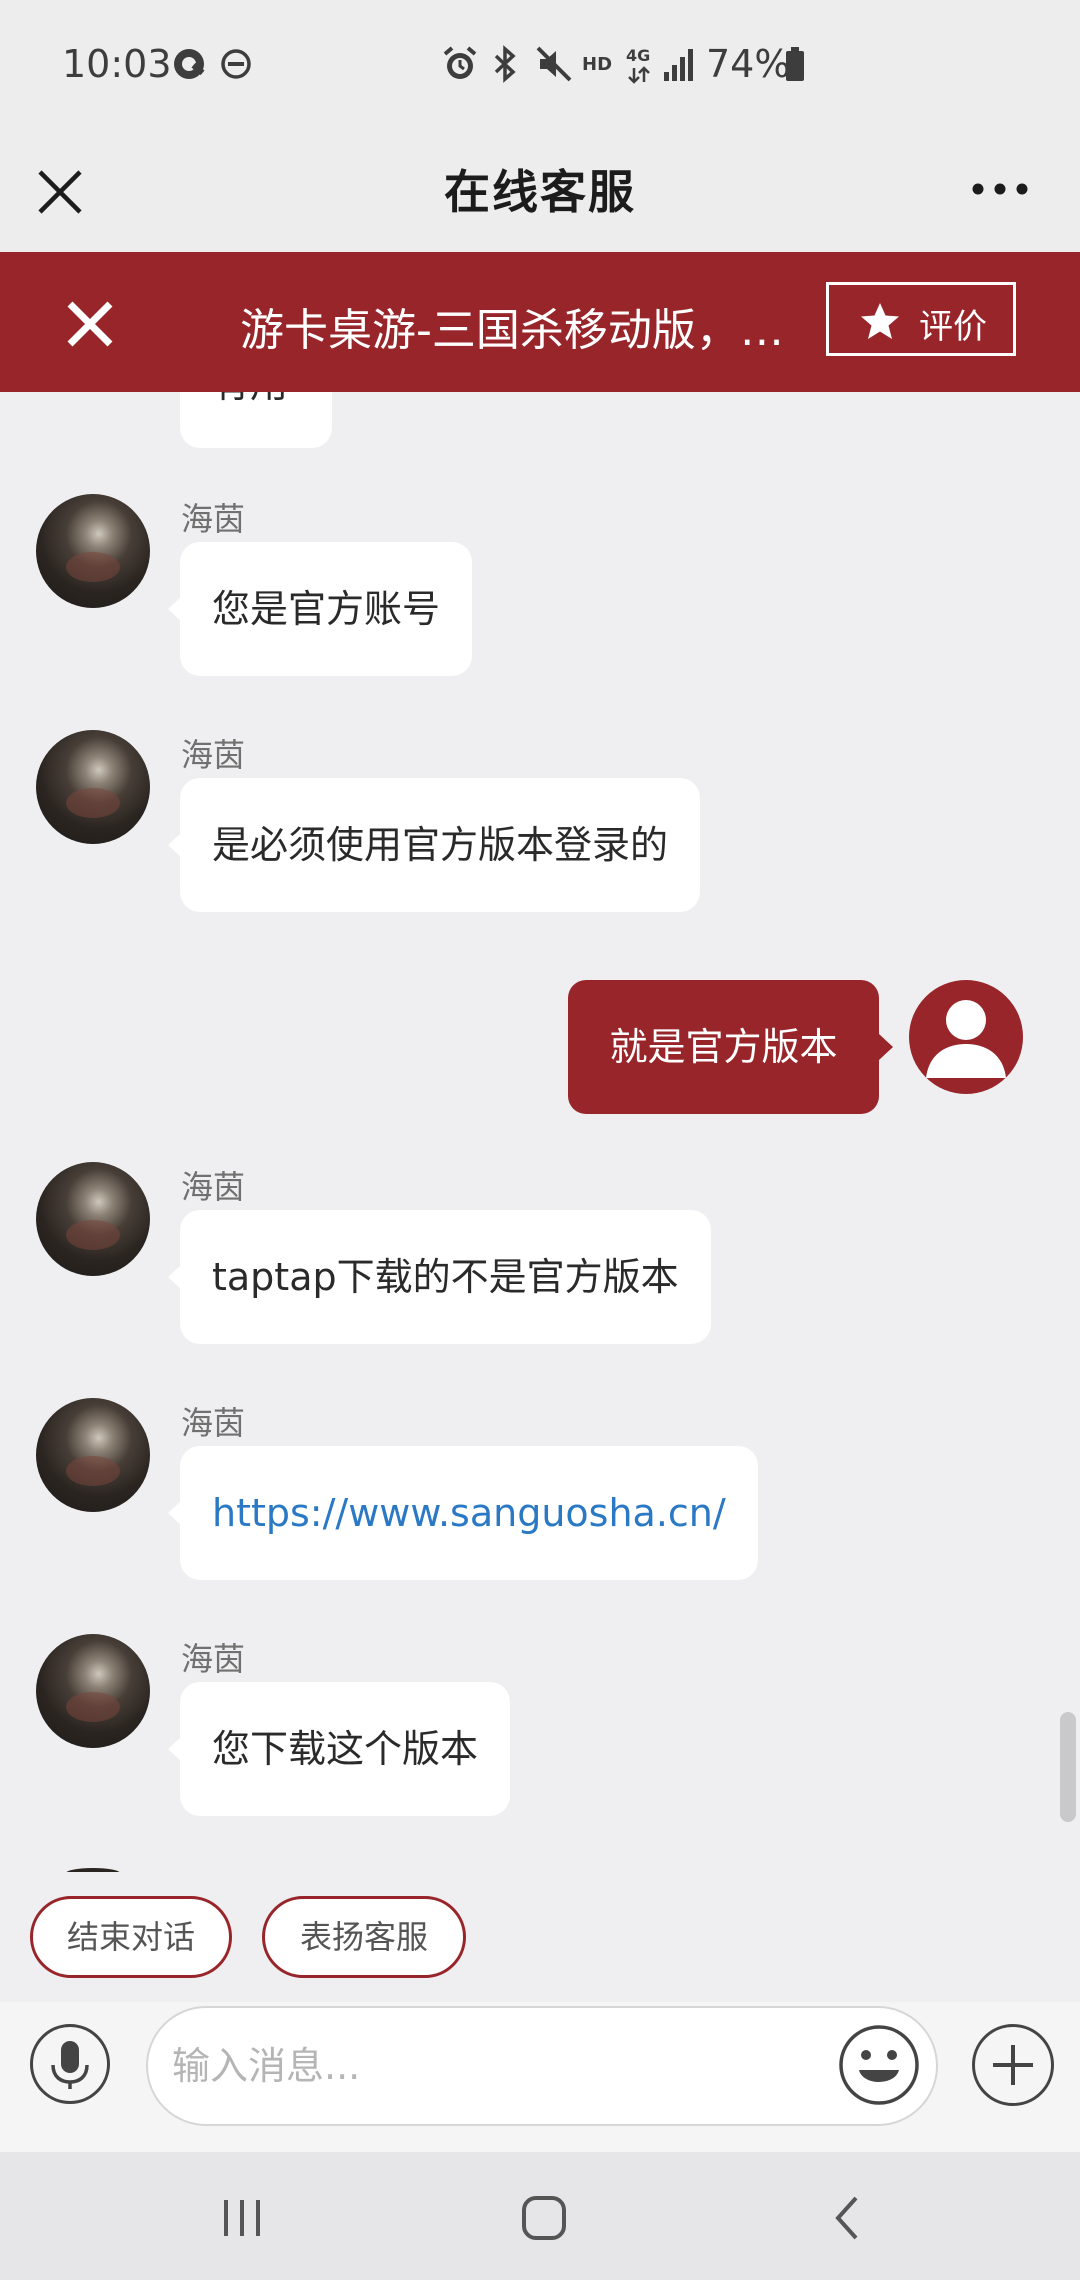  I want to click on message-link: https://www.sanguosha.cn/, so click(463, 1513).